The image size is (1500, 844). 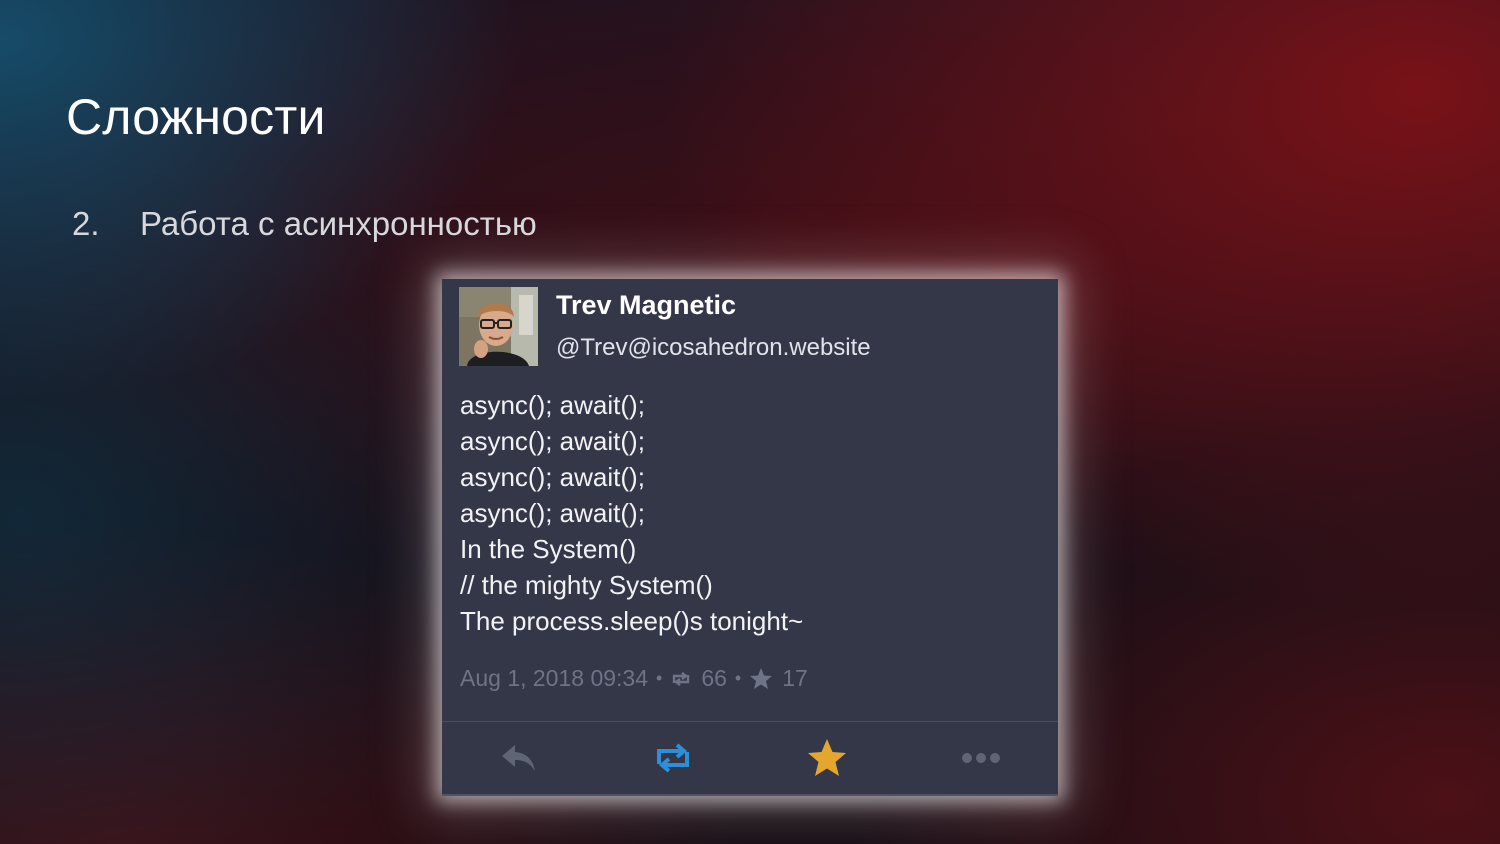 What do you see at coordinates (548, 549) in the screenshot?
I see `tweet-line: In the System()` at bounding box center [548, 549].